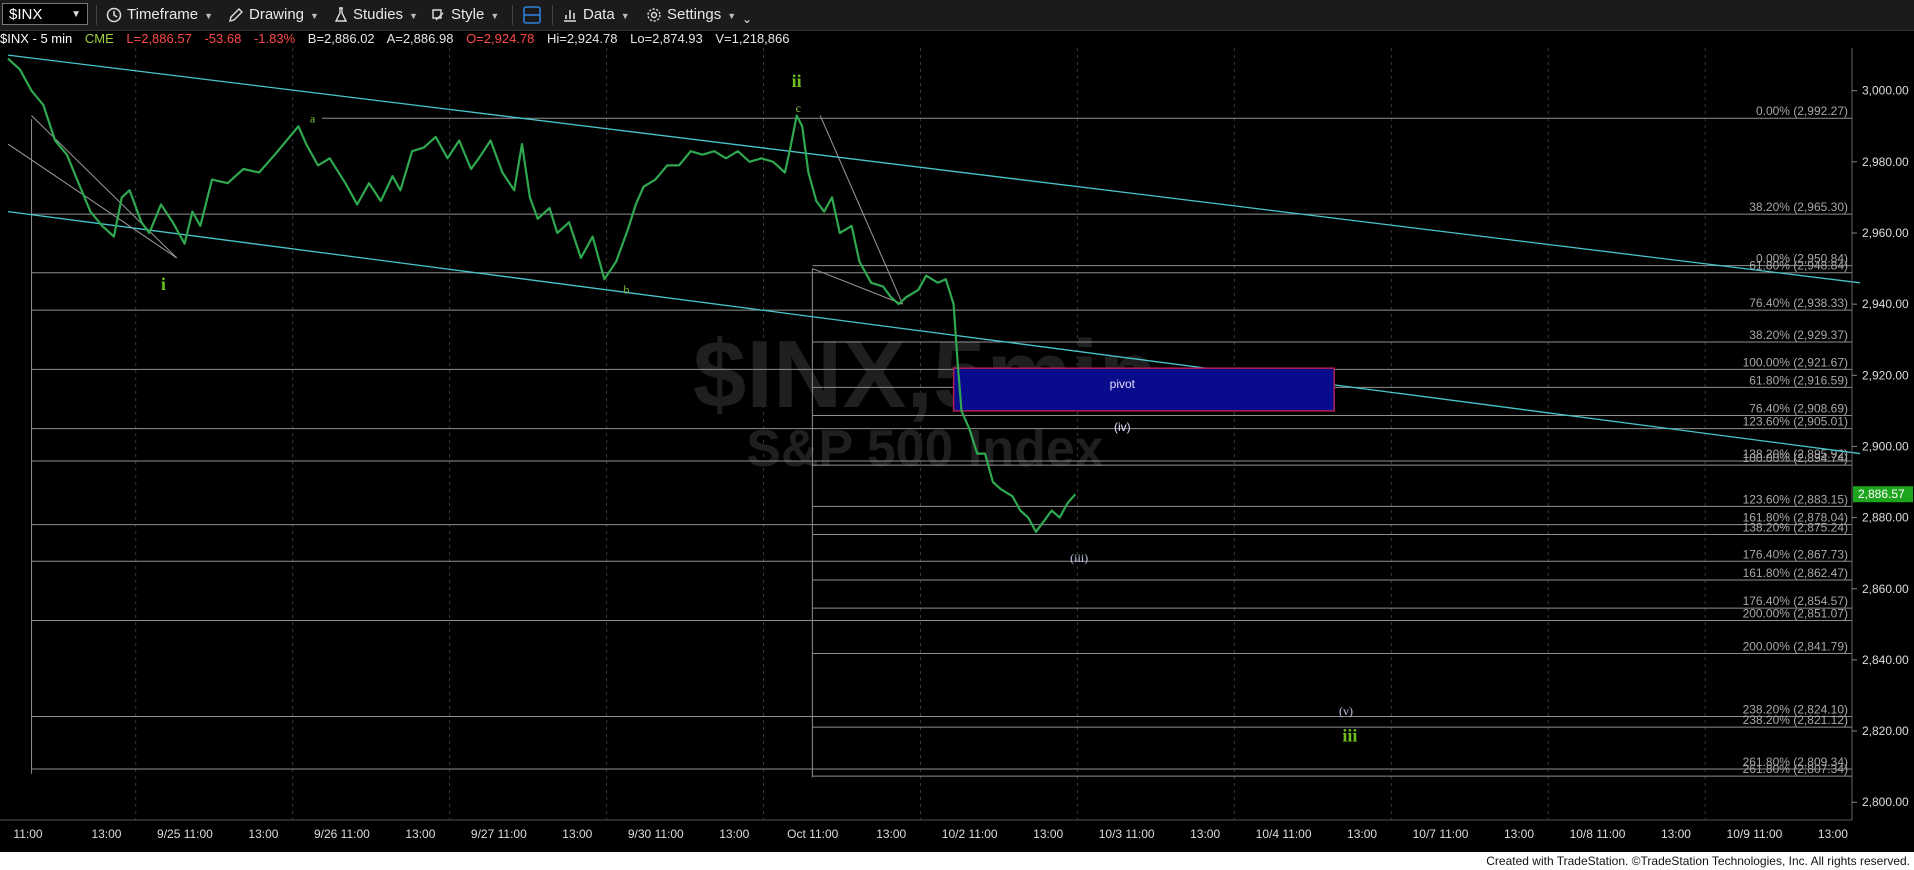 Image resolution: width=1914 pixels, height=870 pixels. What do you see at coordinates (1881, 494) in the screenshot?
I see `last-price-label: 2,886.57` at bounding box center [1881, 494].